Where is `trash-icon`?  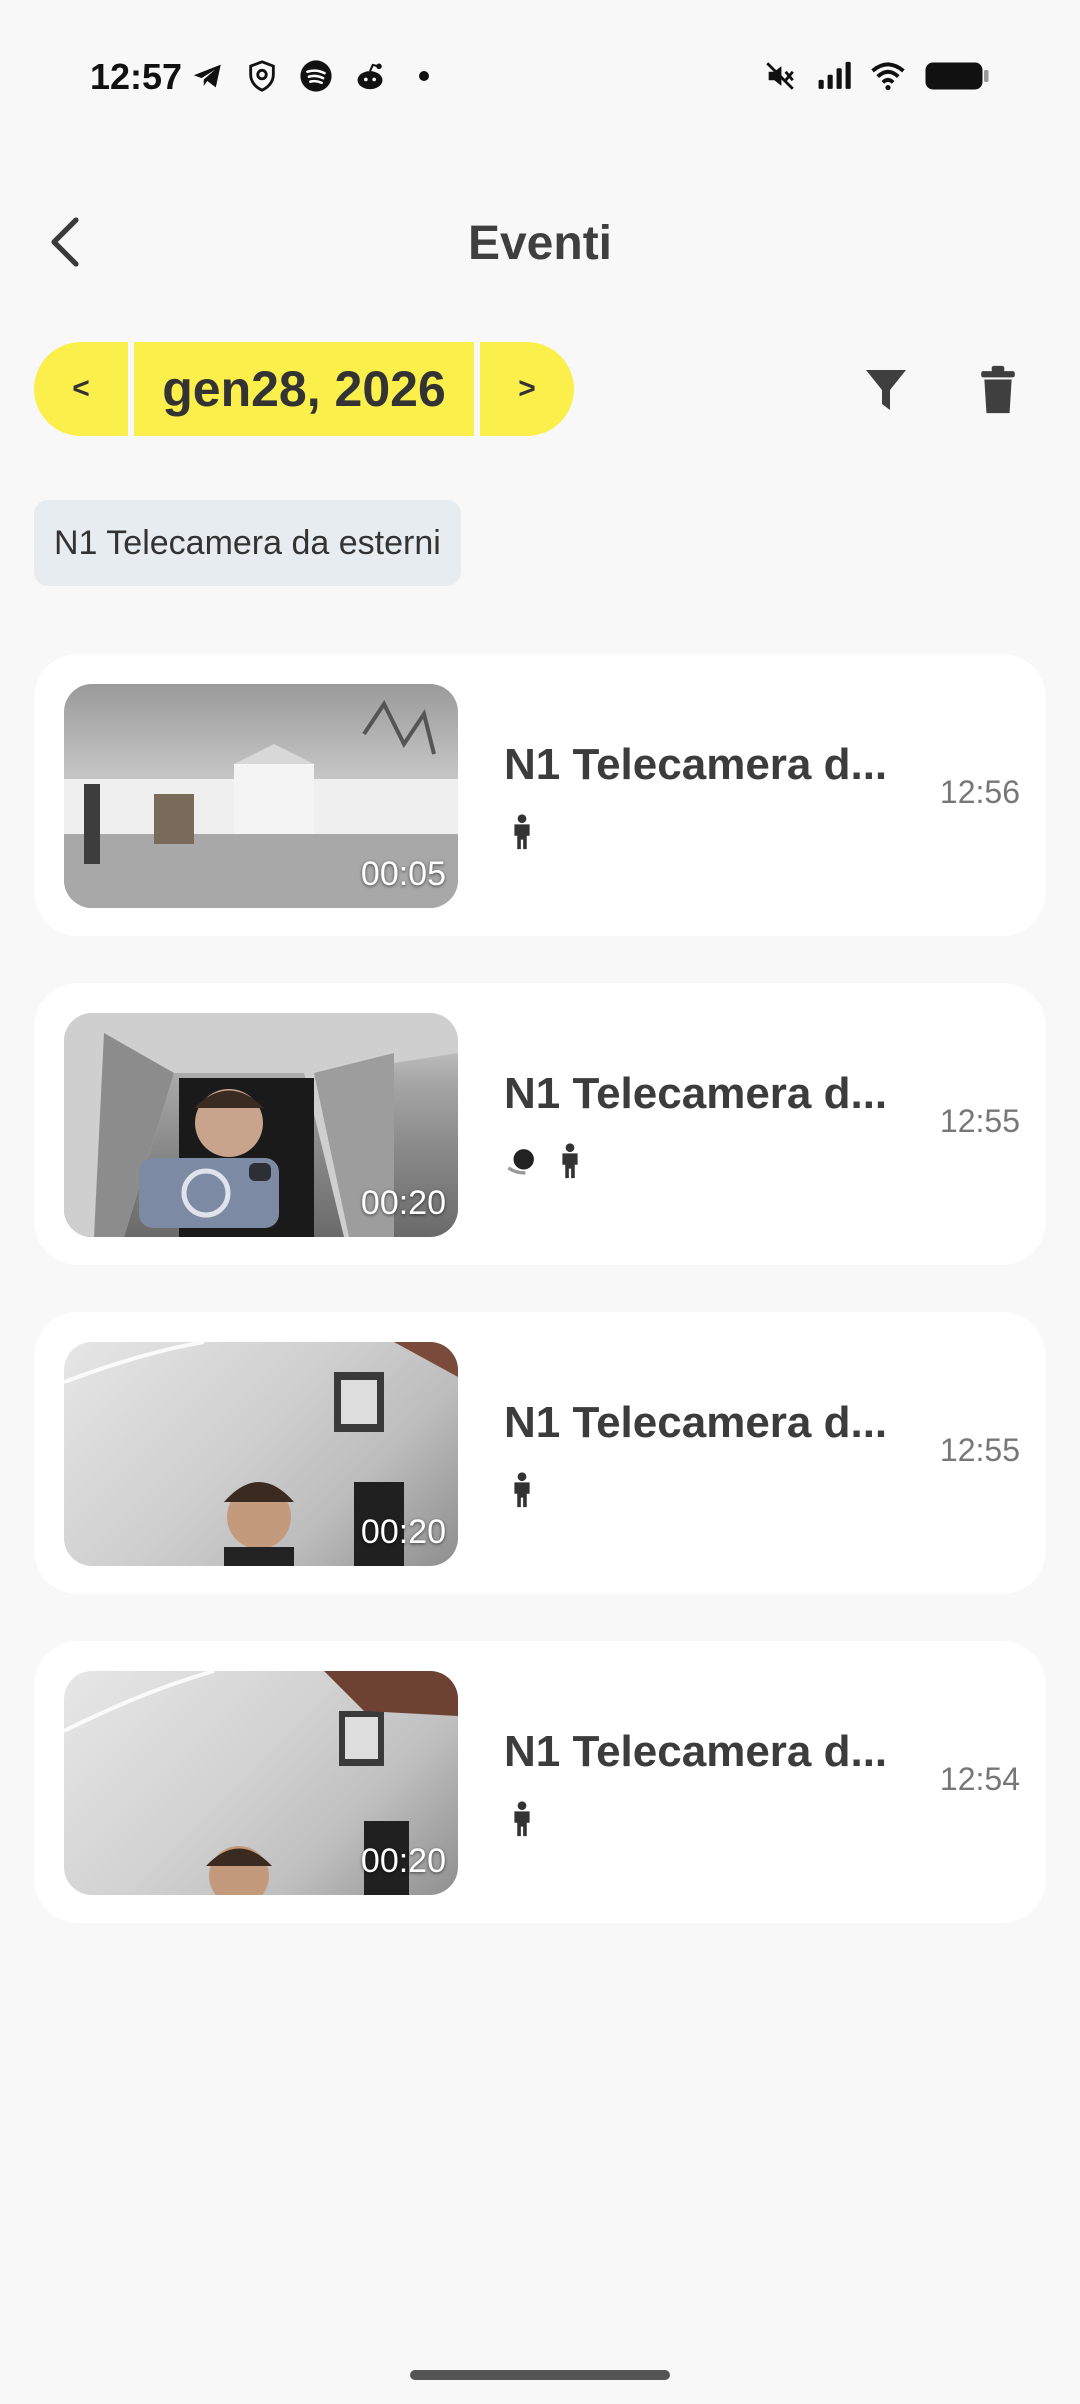
trash-icon is located at coordinates (998, 392).